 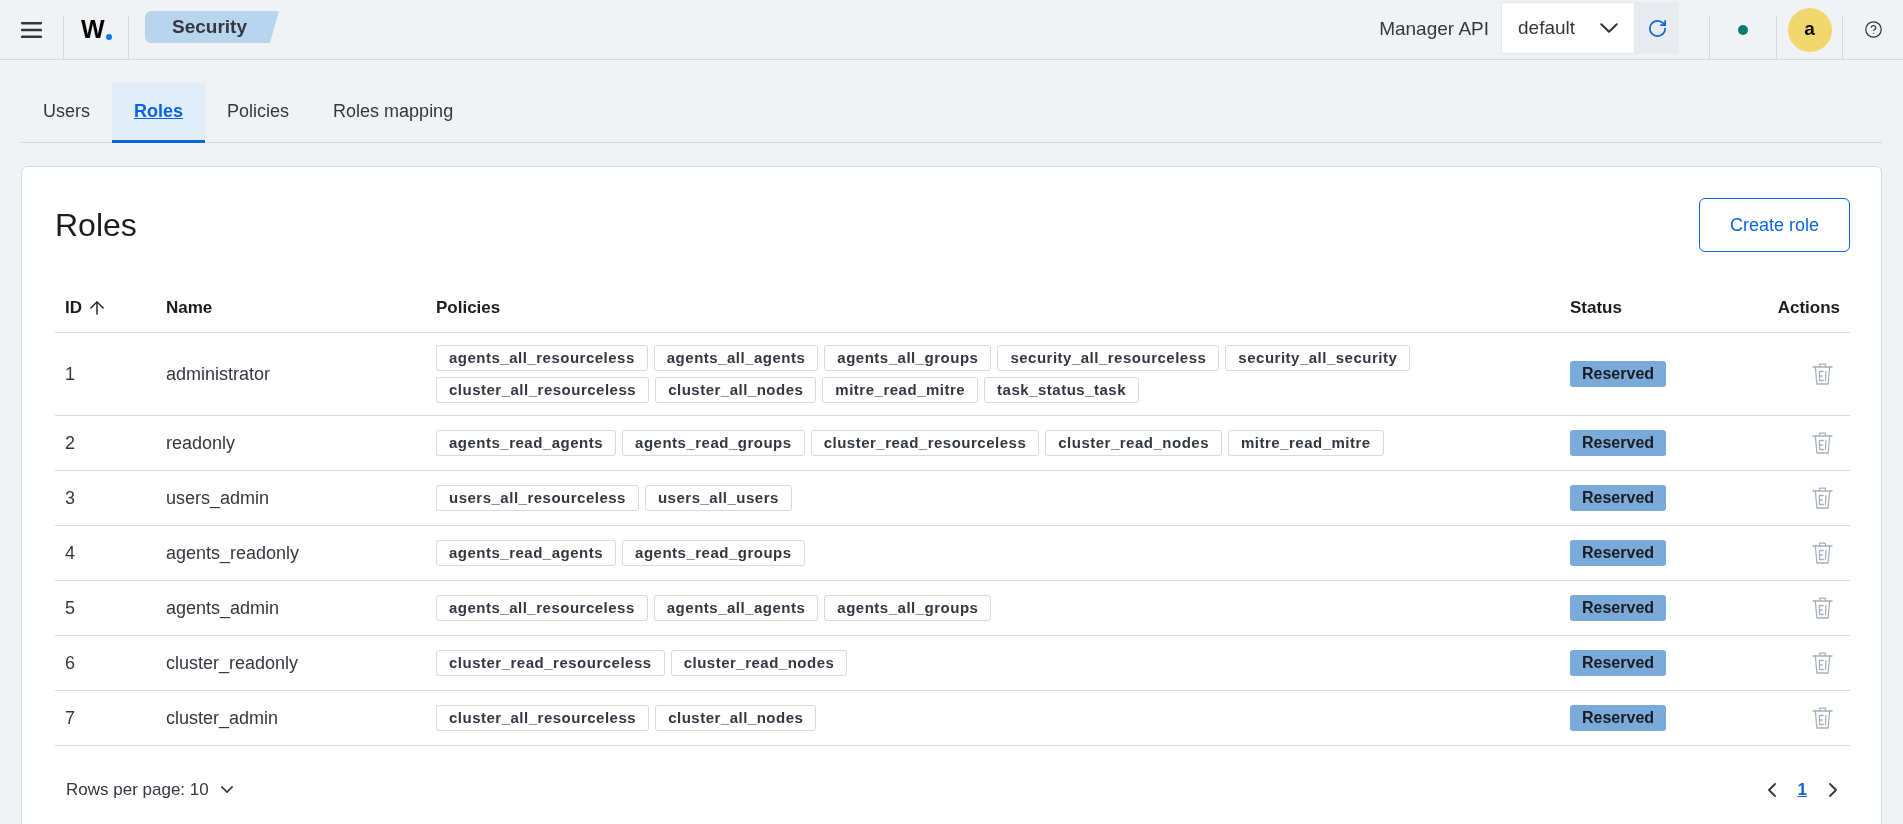 What do you see at coordinates (1809, 29) in the screenshot?
I see `avatar-button: a` at bounding box center [1809, 29].